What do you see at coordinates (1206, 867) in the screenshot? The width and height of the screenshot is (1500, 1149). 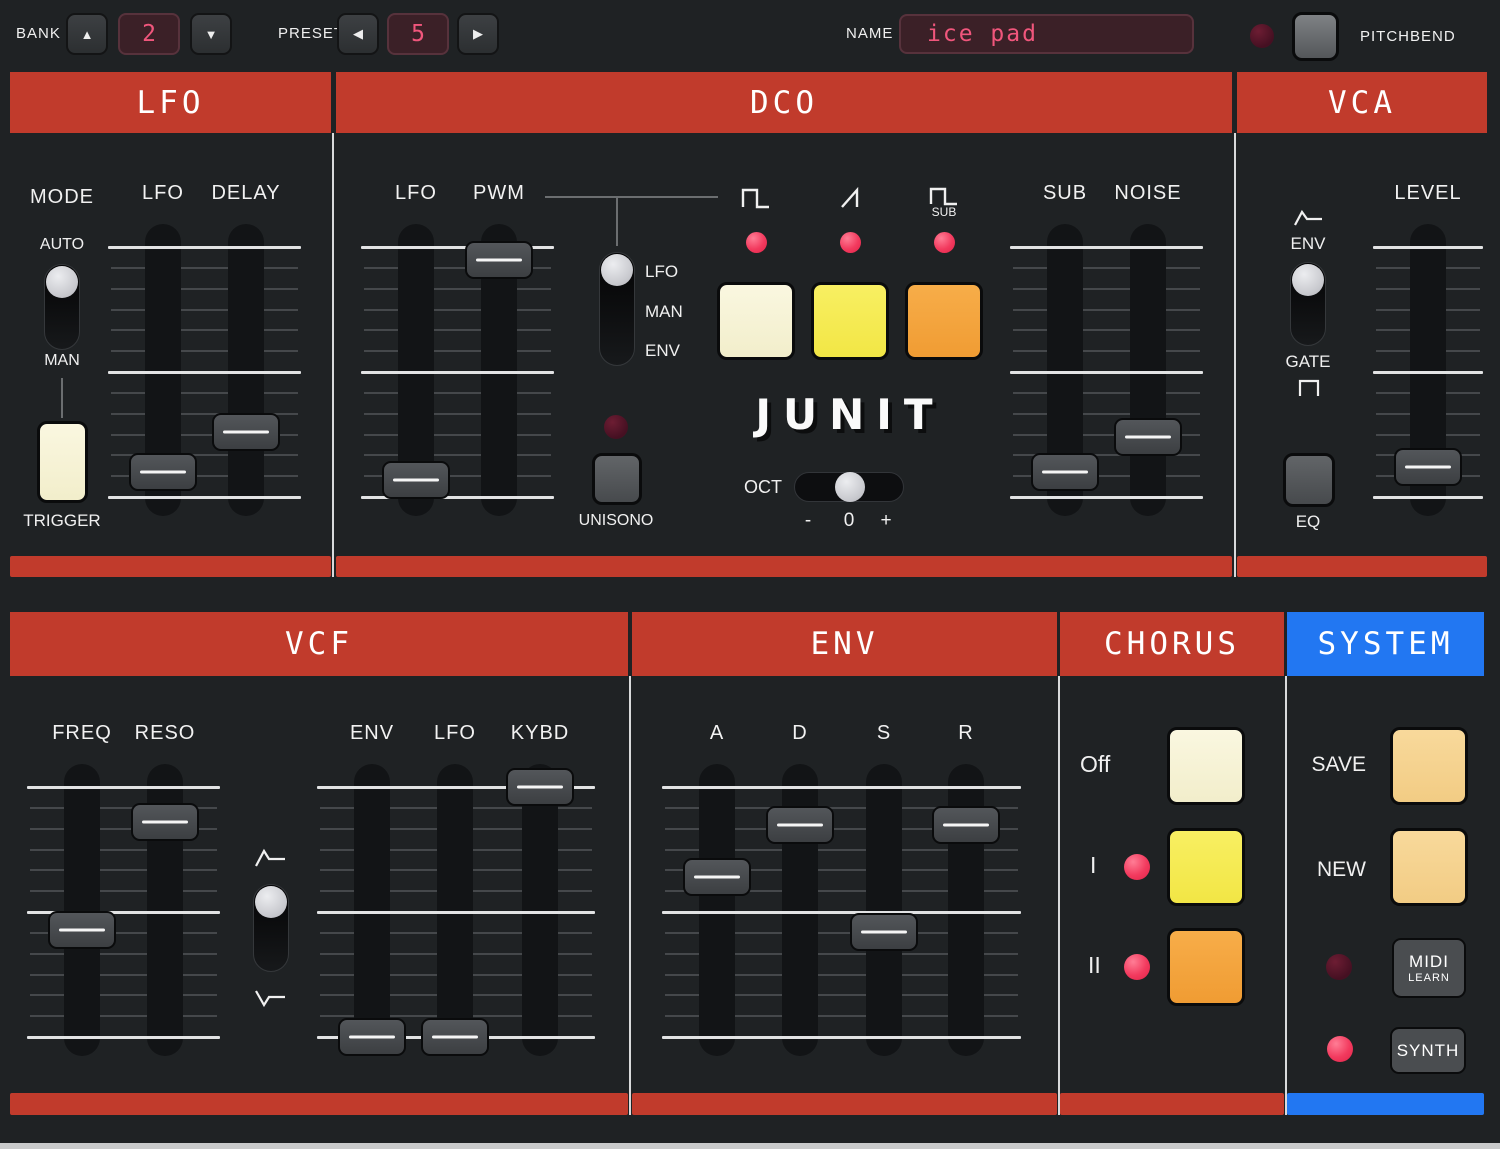 I see `chorus-1-button` at bounding box center [1206, 867].